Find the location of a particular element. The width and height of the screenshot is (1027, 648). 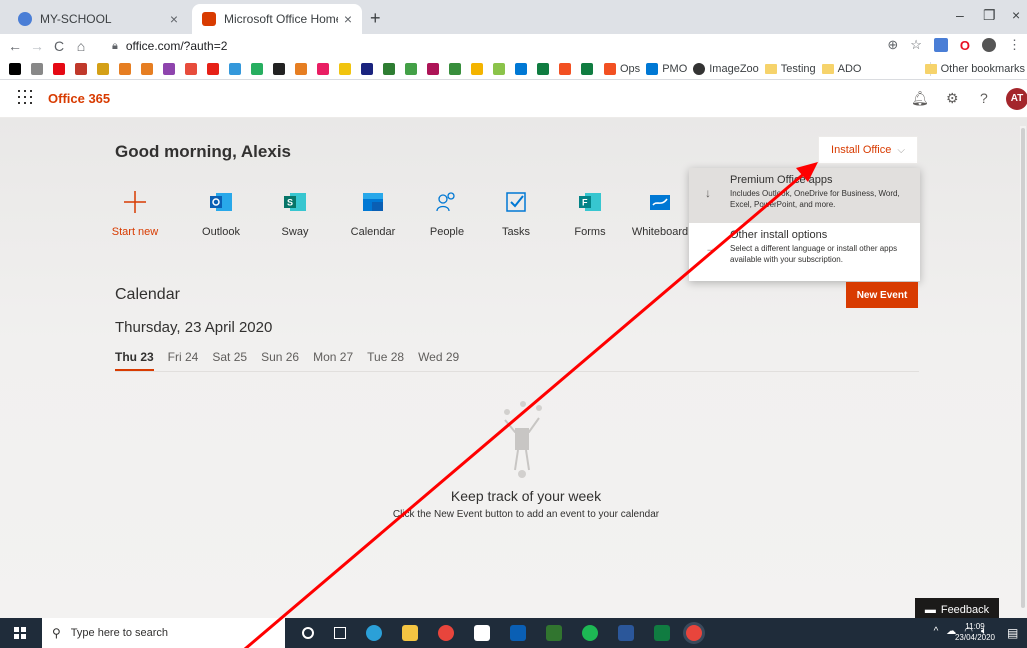

word-icon is located at coordinates (626, 633).